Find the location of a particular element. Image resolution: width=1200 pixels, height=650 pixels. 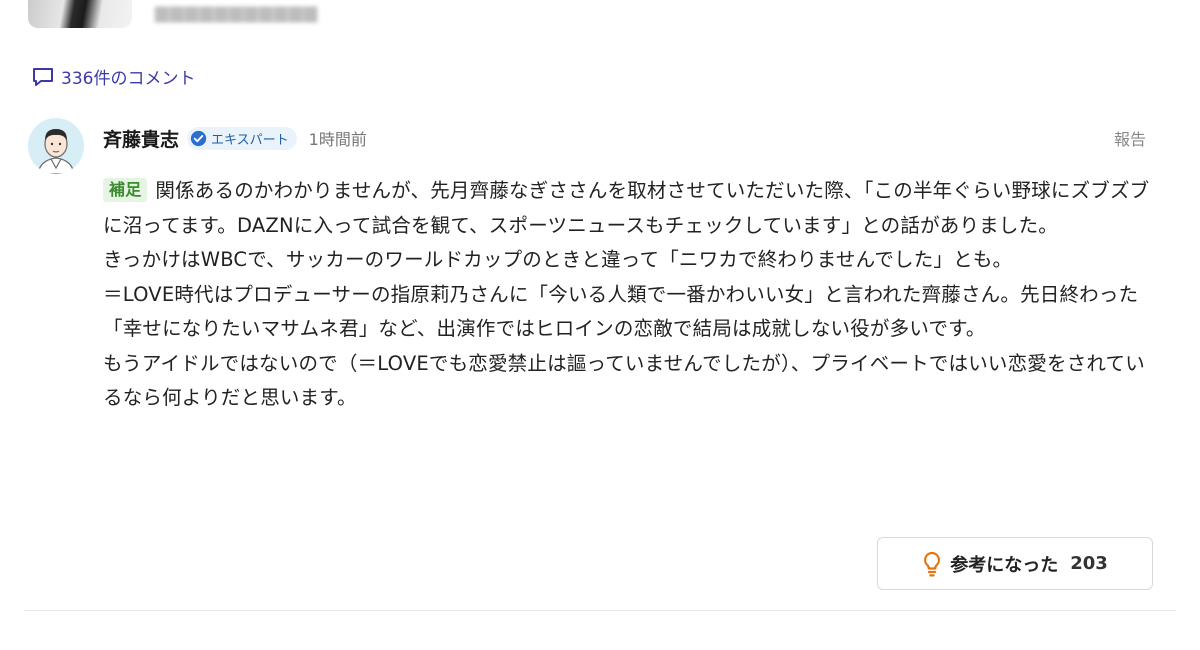

comment-count-label: 336件のコメント is located at coordinates (128, 79).